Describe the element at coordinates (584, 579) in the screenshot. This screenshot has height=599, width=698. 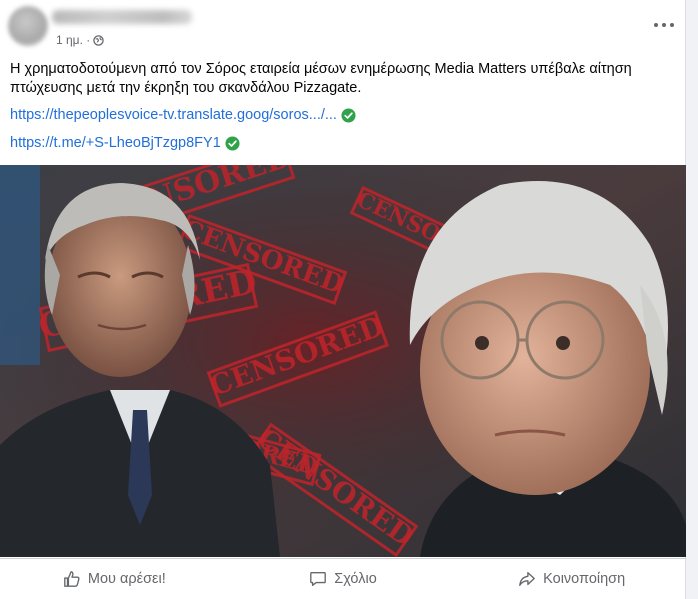
I see `share-label: Κοινοποίηση` at that location.